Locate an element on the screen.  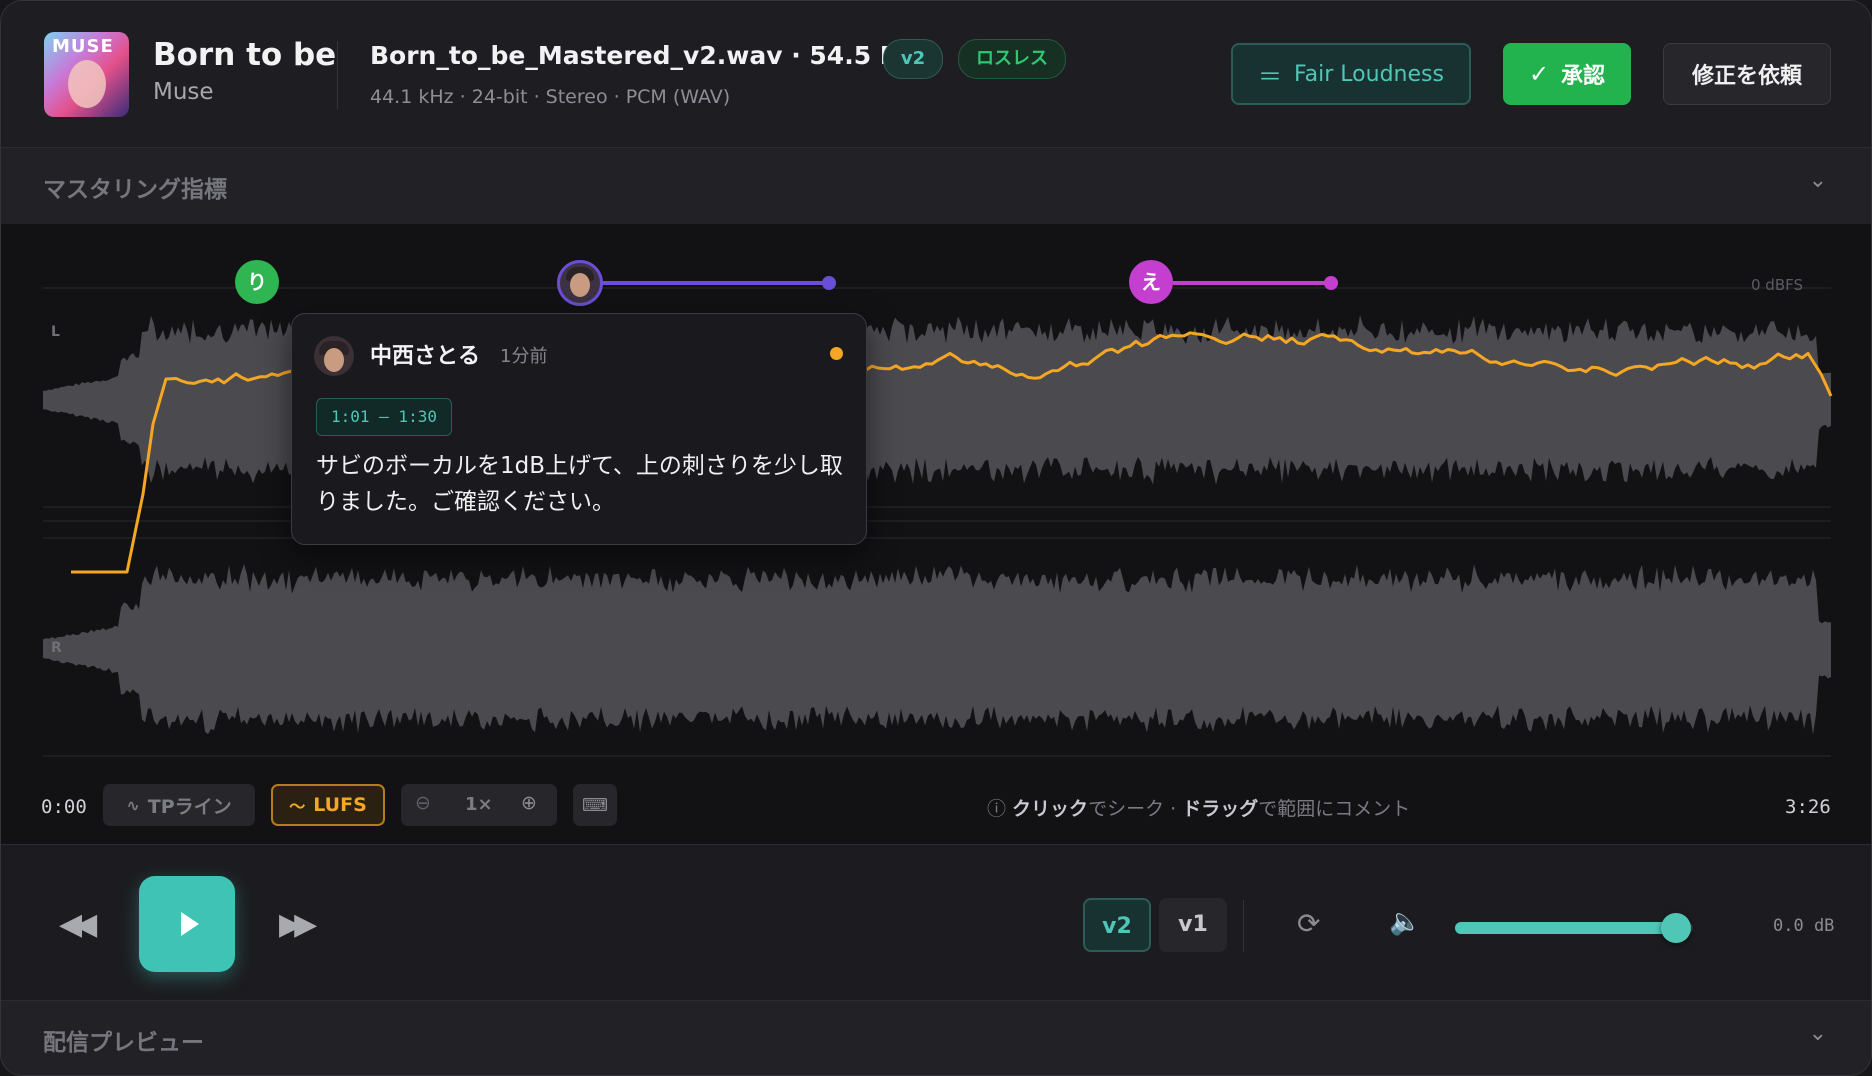
header-divider is located at coordinates (337, 75).